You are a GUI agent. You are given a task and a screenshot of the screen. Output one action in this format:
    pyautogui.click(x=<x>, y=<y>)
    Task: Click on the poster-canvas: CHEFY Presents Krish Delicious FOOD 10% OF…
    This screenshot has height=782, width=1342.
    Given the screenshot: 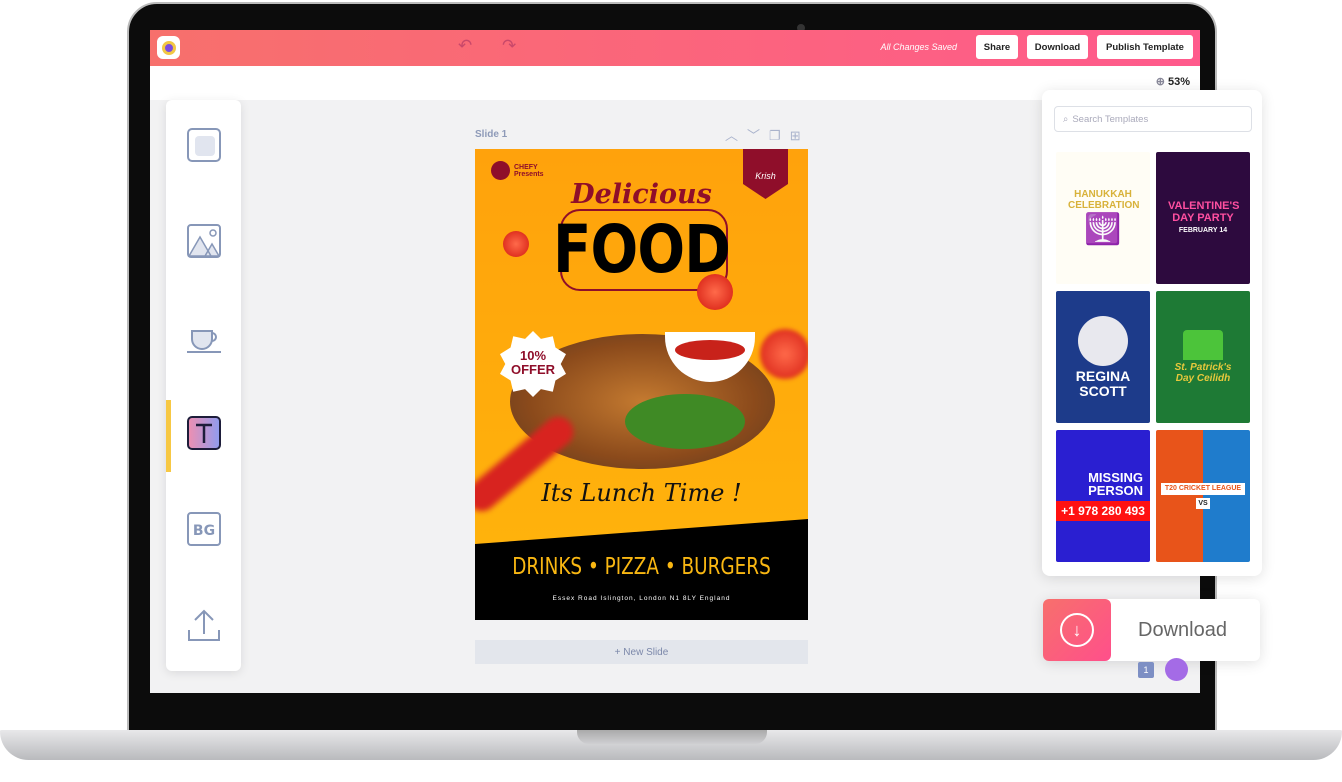 What is the action you would take?
    pyautogui.click(x=641, y=384)
    